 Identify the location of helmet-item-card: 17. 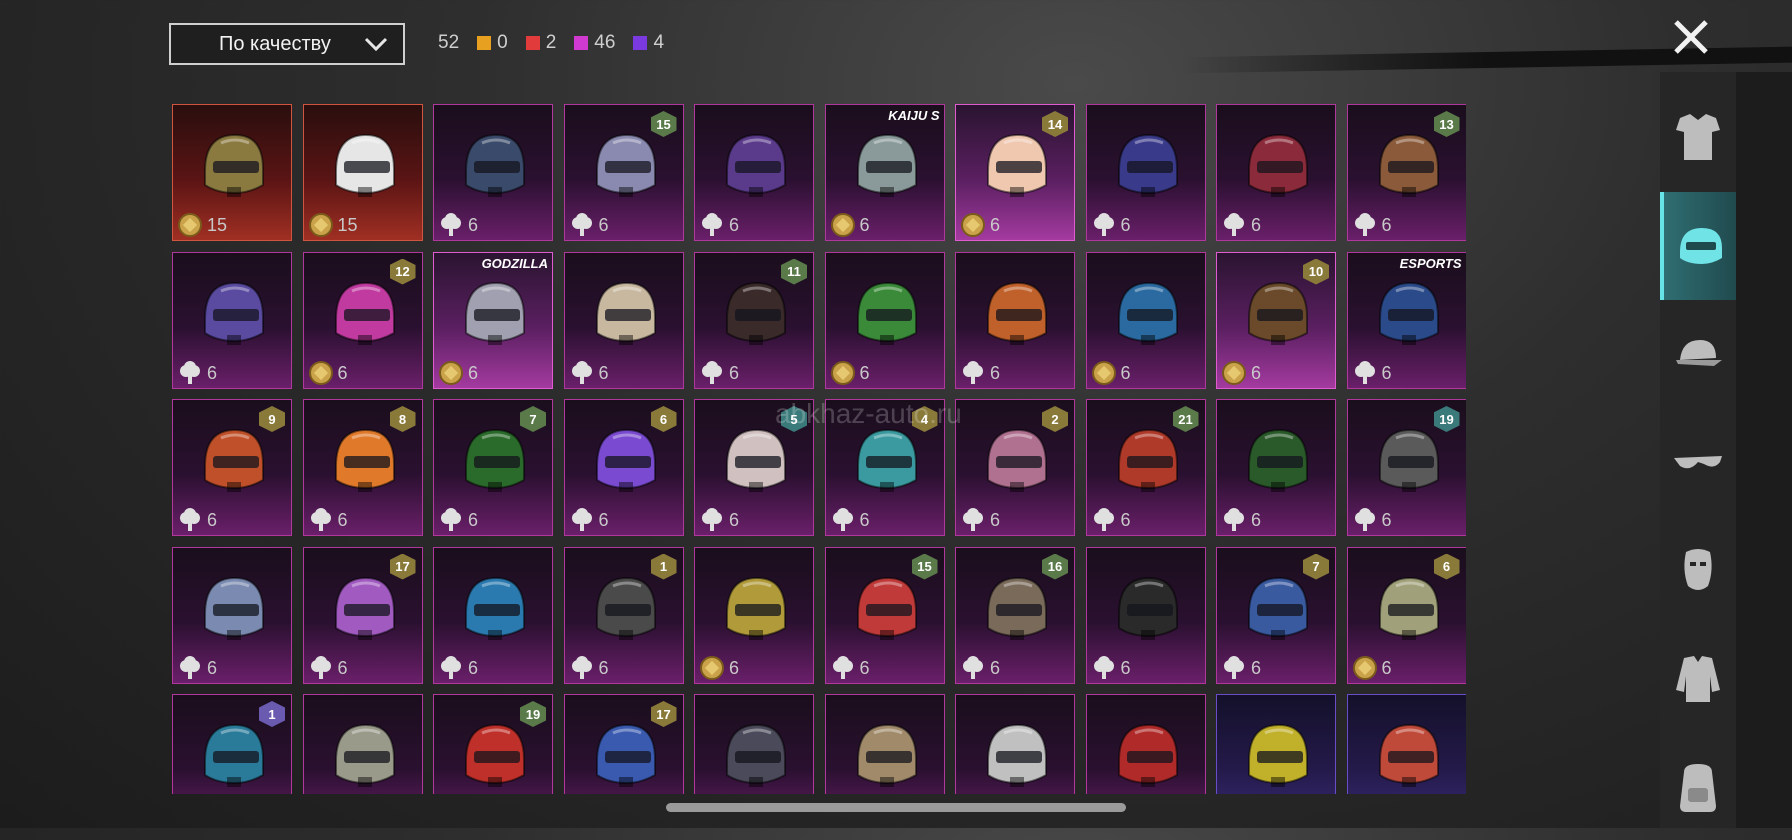
(623, 744).